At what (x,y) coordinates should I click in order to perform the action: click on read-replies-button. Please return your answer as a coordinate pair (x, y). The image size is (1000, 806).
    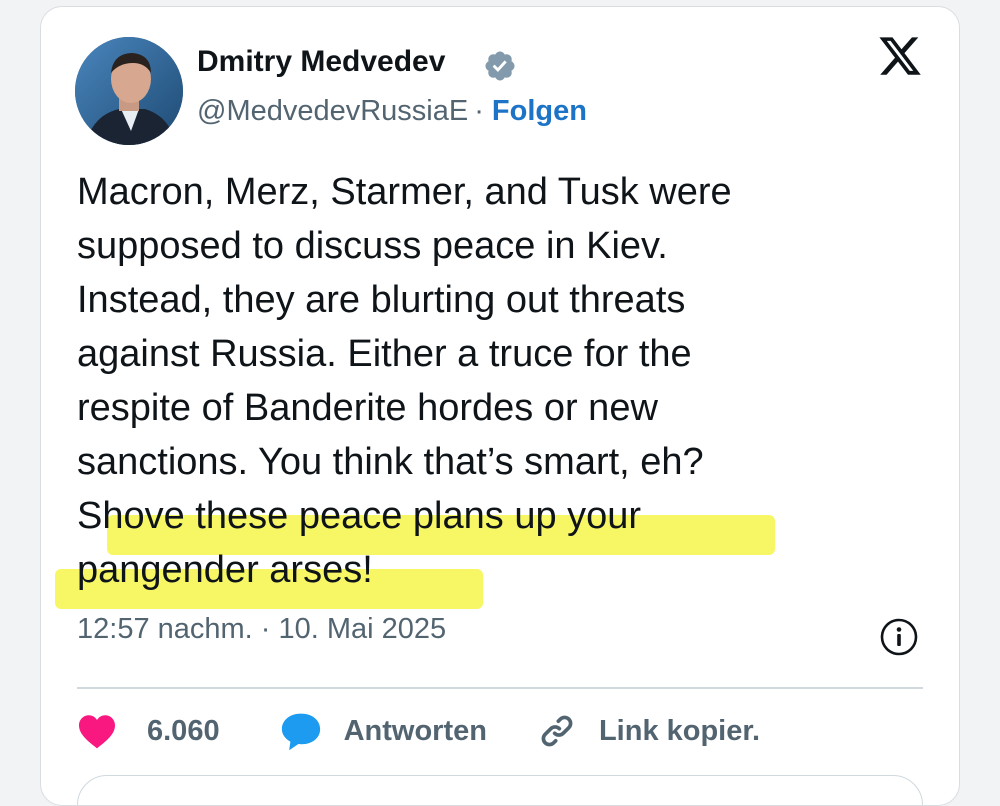
    Looking at the image, I should click on (500, 790).